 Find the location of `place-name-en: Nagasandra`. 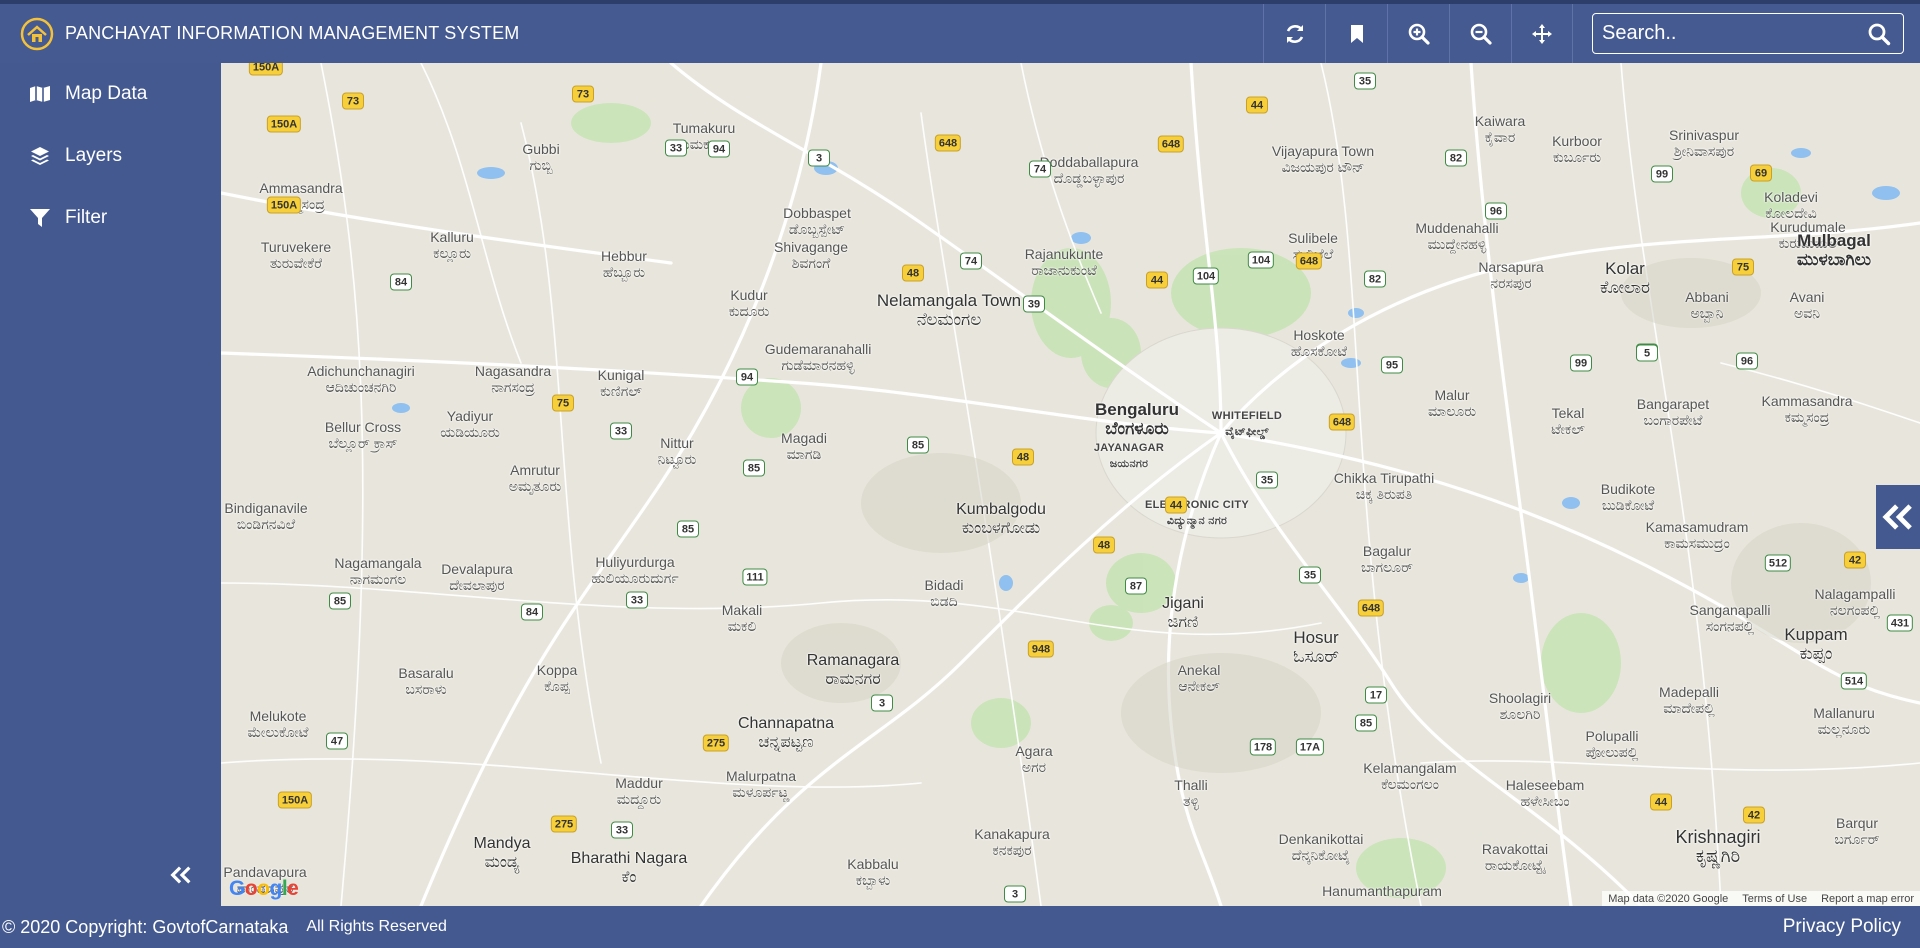

place-name-en: Nagasandra is located at coordinates (513, 371).